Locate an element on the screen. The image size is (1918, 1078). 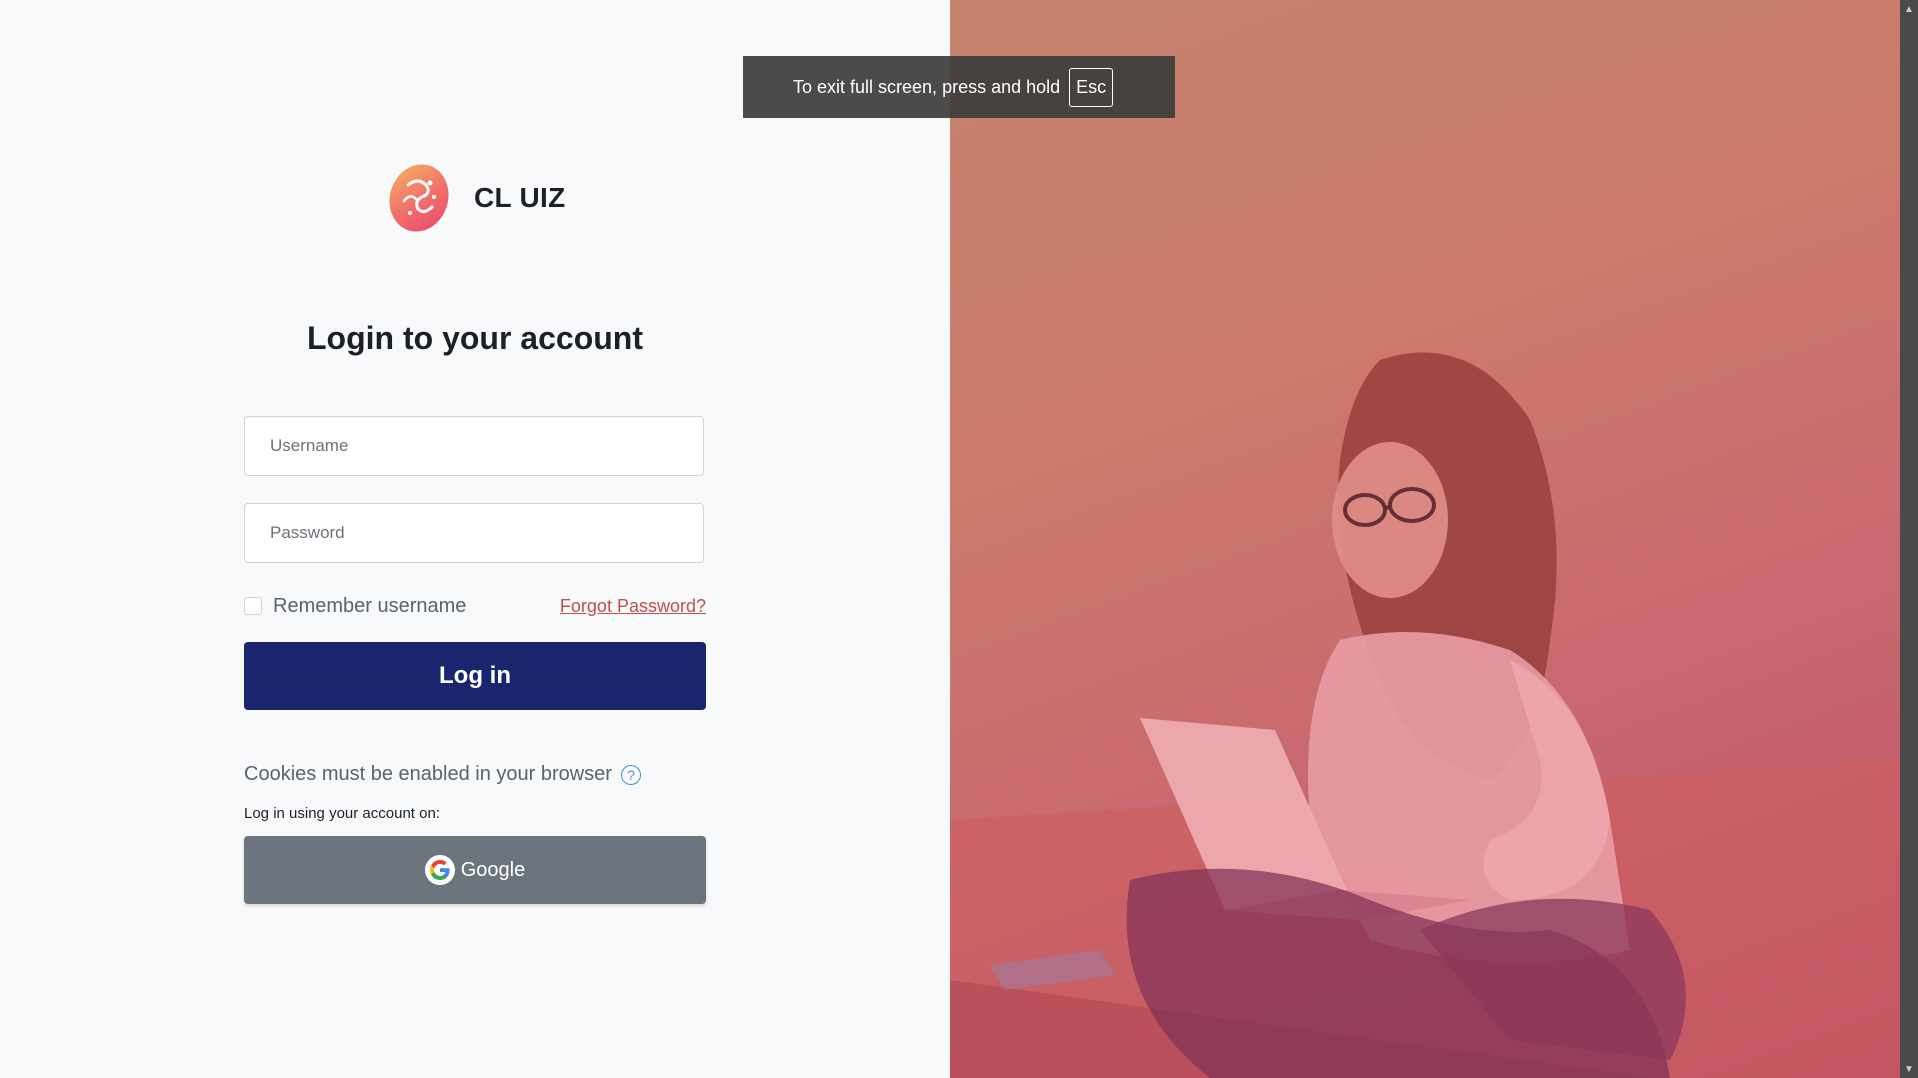
username-input is located at coordinates (474, 446).